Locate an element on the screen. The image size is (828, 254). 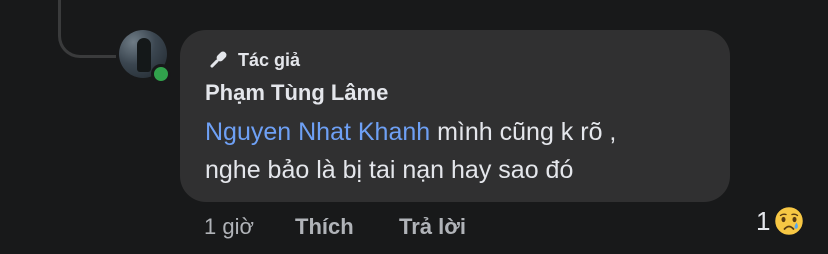
like-button: Thích is located at coordinates (324, 227).